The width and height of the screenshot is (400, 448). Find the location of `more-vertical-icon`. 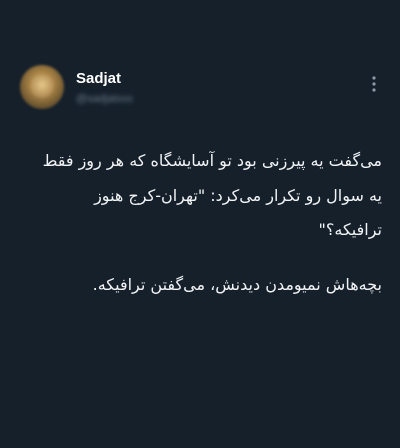

more-vertical-icon is located at coordinates (374, 84).